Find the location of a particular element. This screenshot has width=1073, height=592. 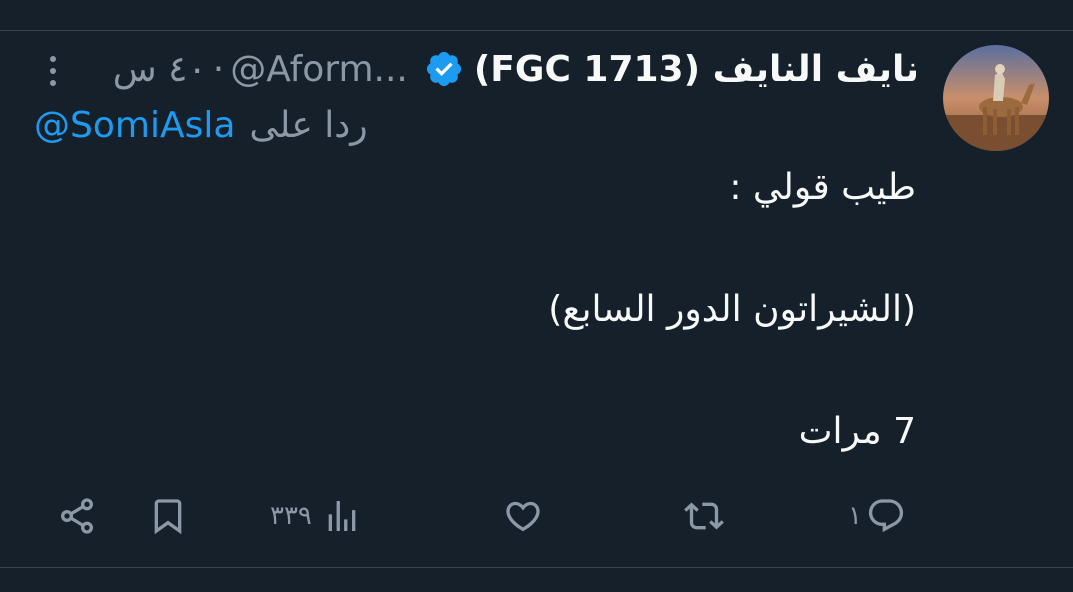

reply-context: ردا على @SomiAsla is located at coordinates (201, 125).